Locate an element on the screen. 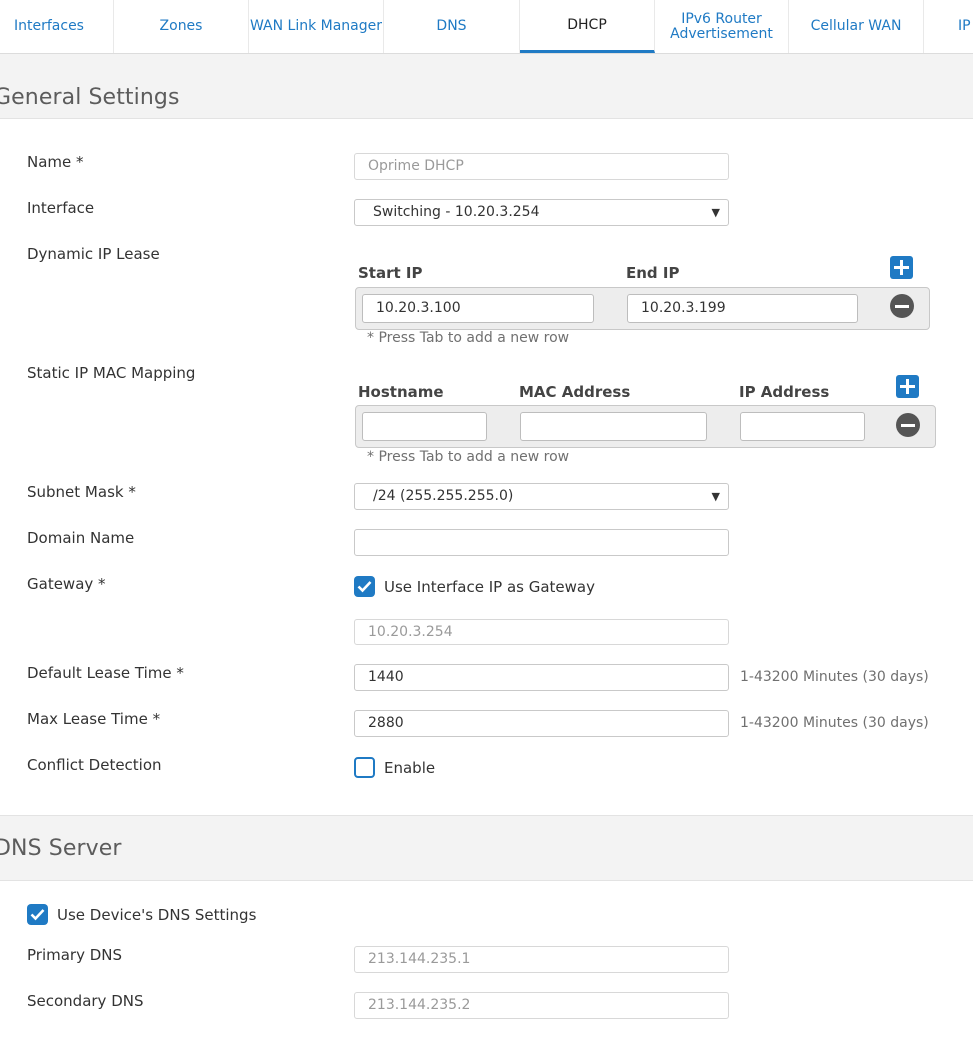 This screenshot has height=1038, width=973. use-device-dns-label: Use Device's DNS Settings is located at coordinates (157, 915).